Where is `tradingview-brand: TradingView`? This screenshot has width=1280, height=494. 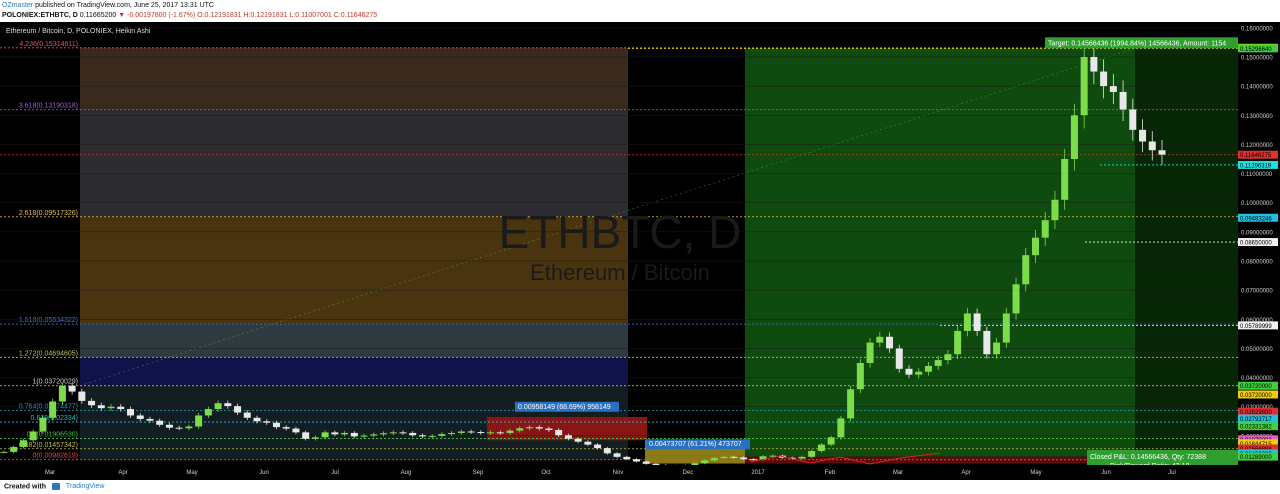 tradingview-brand: TradingView is located at coordinates (85, 486).